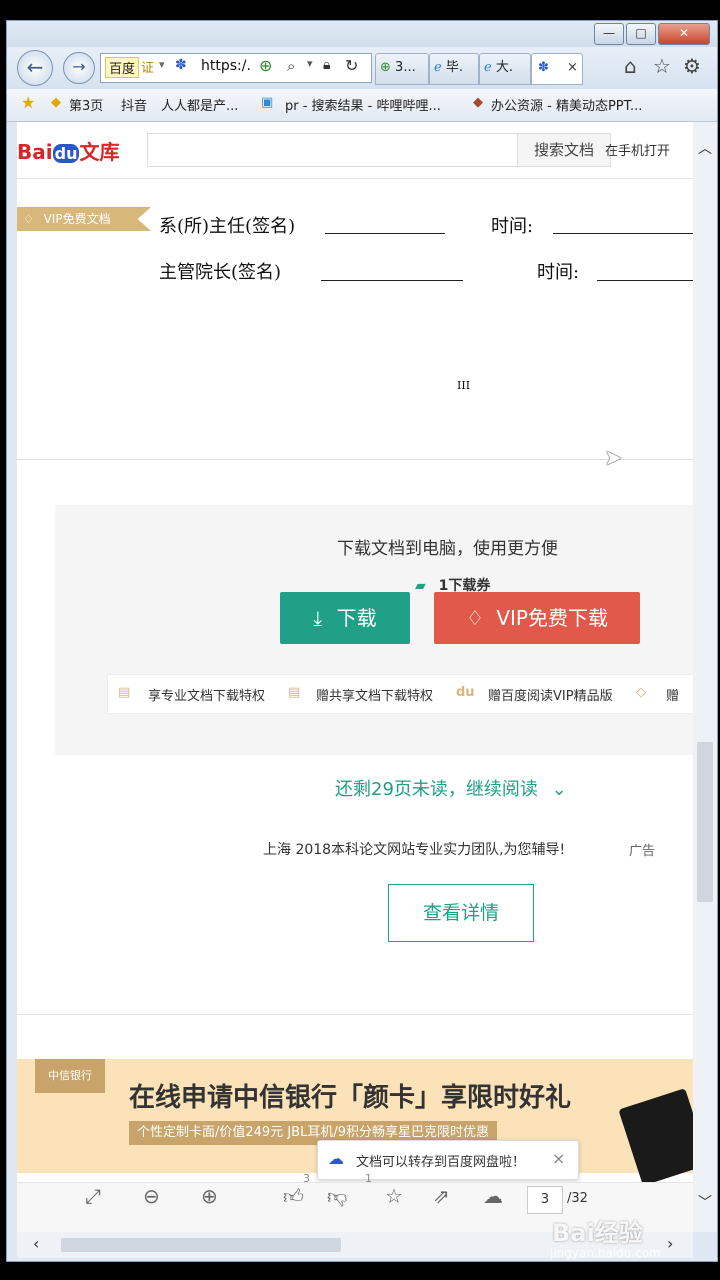 This screenshot has width=720, height=1280. Describe the element at coordinates (630, 66) in the screenshot. I see `home-icon: ⌂` at that location.